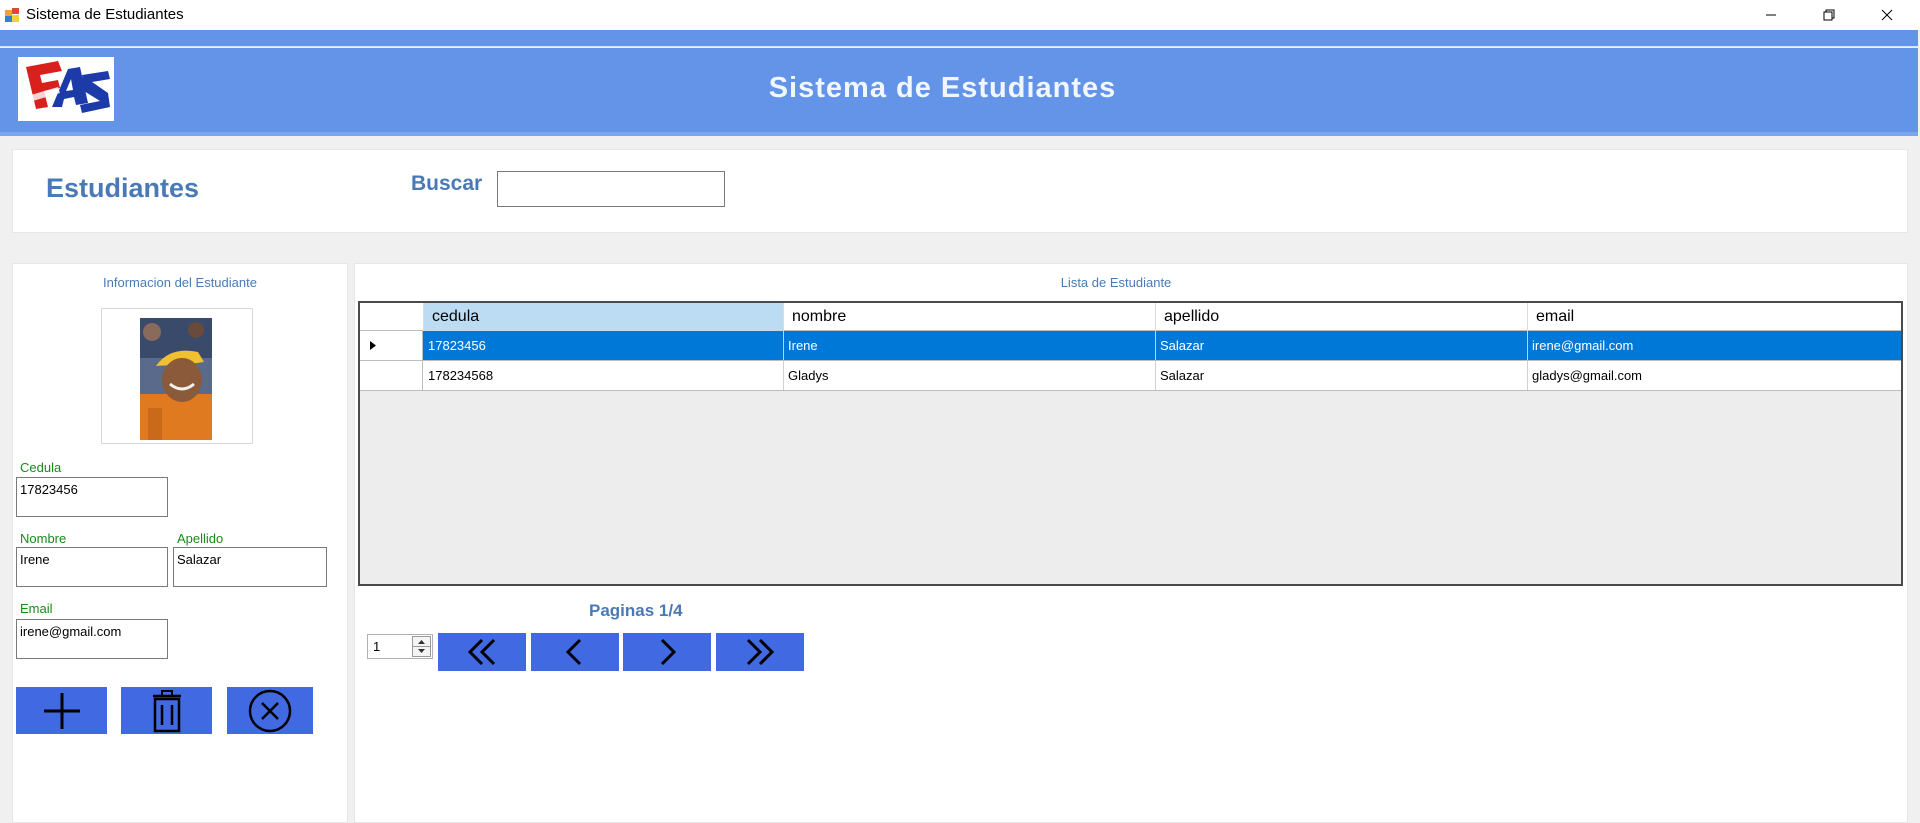 The width and height of the screenshot is (1920, 823). I want to click on student-list-caption: Lista de Estudiante, so click(1116, 282).